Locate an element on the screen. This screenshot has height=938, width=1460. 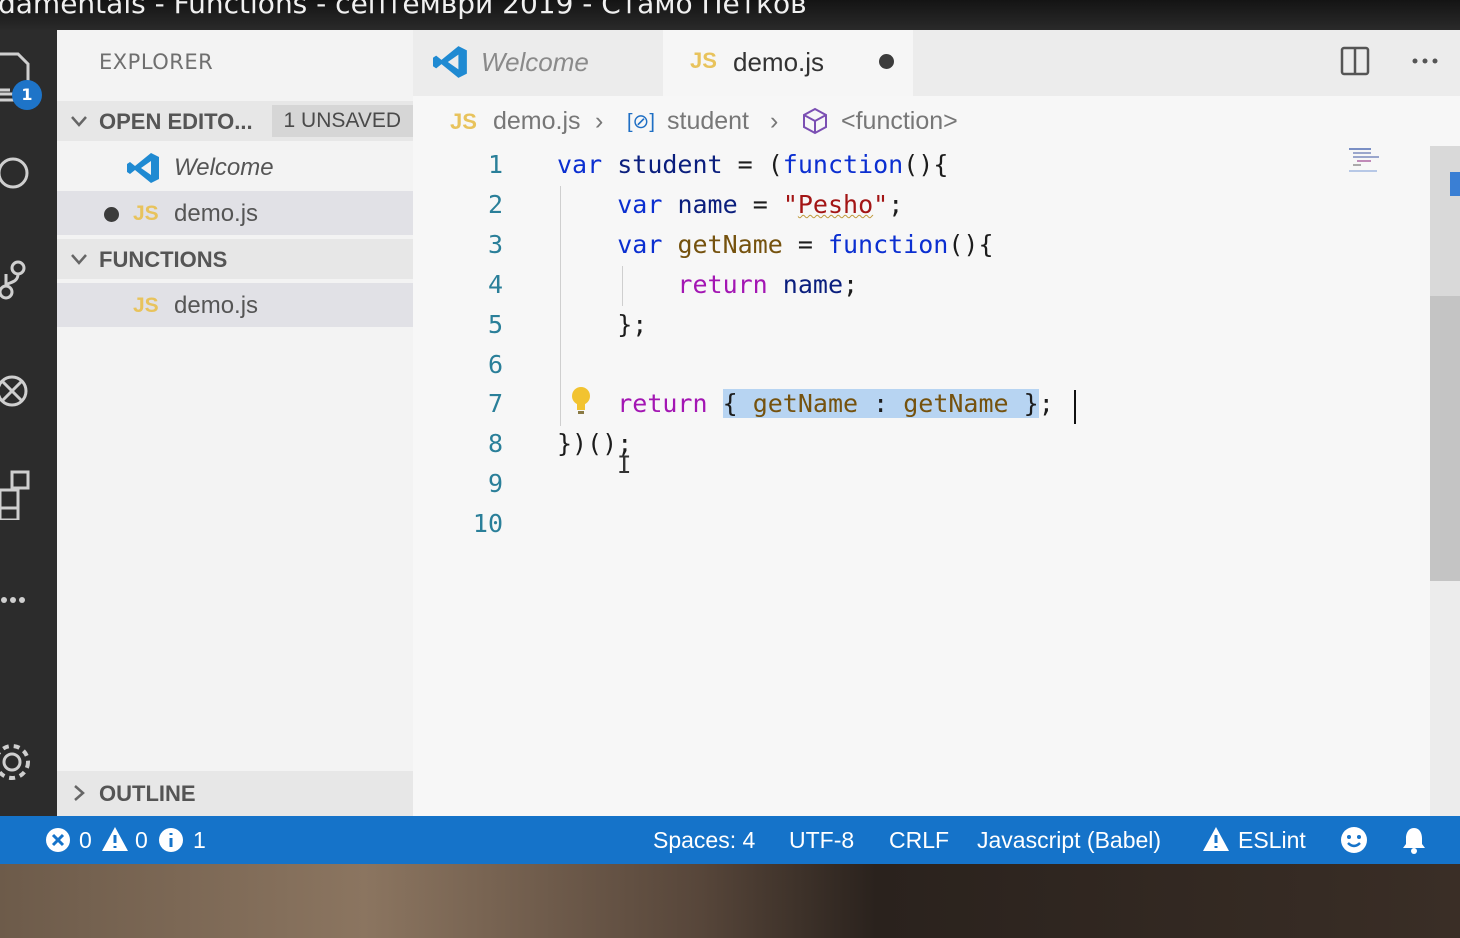
extensions-icon is located at coordinates (20, 496).